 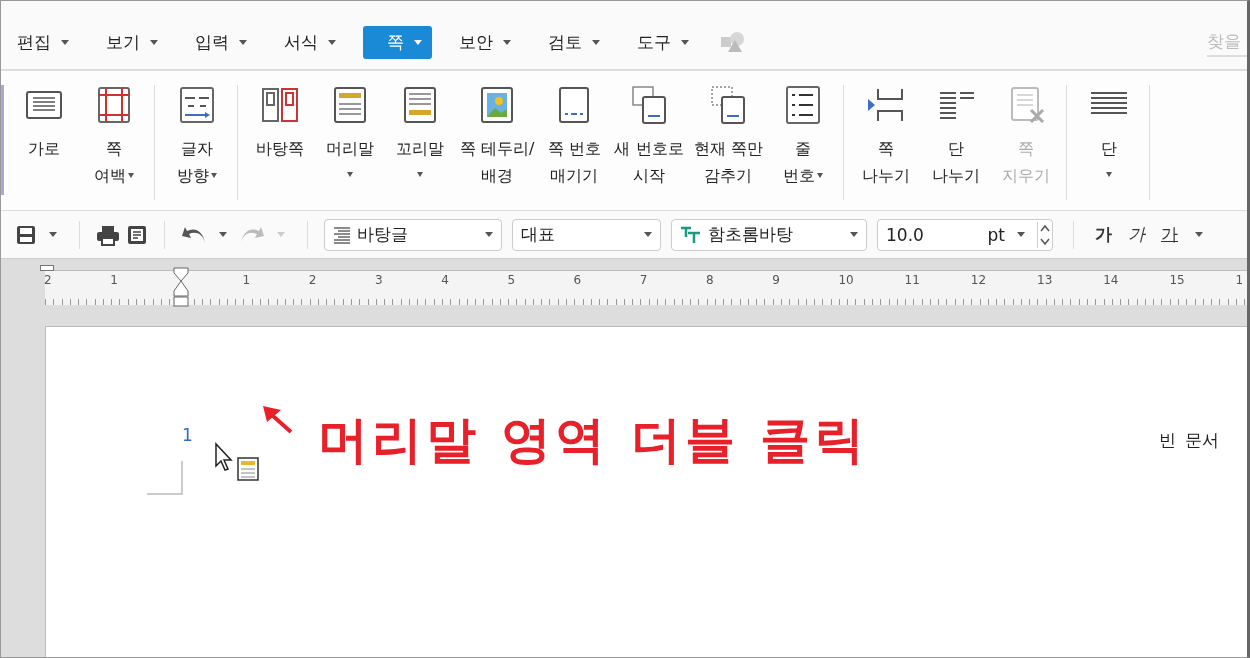 What do you see at coordinates (1189, 440) in the screenshot?
I see `header-text: 빈 문서` at bounding box center [1189, 440].